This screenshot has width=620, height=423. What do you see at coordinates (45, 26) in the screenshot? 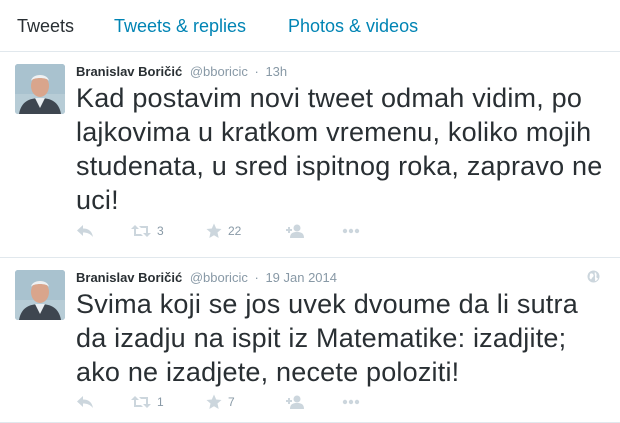
I see `tab-tweets: Tweets` at bounding box center [45, 26].